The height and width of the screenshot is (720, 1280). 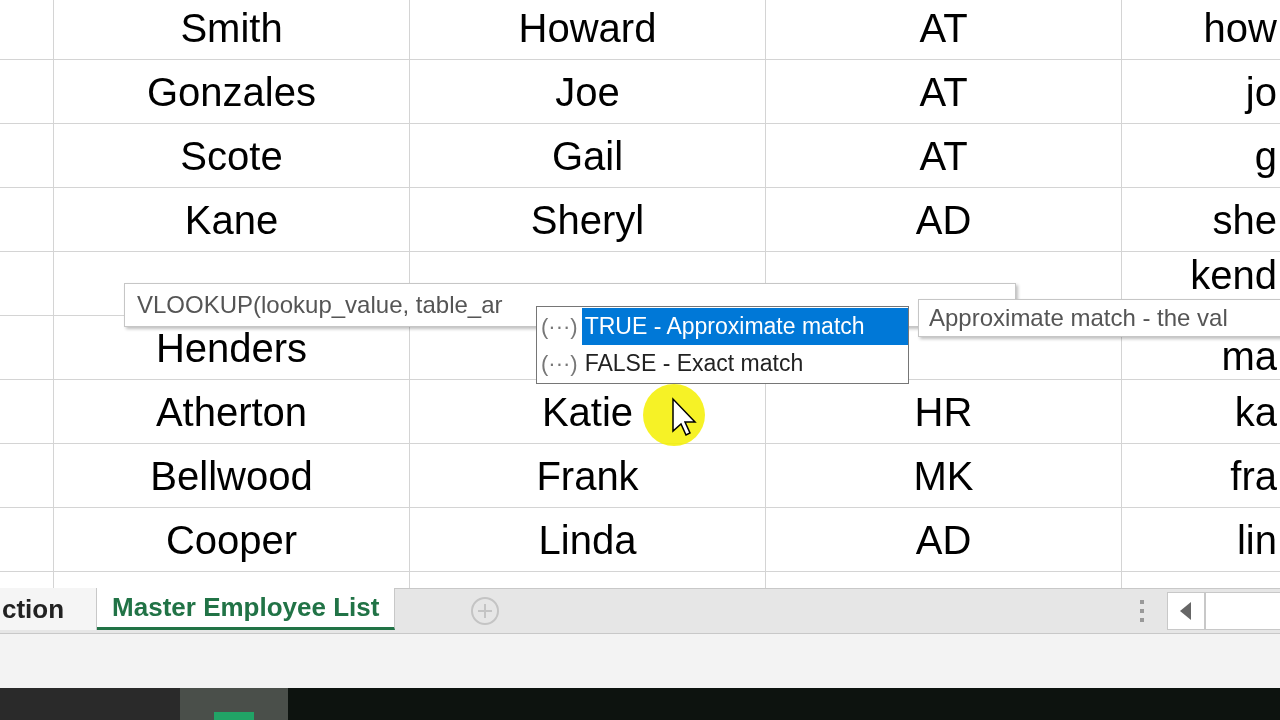 What do you see at coordinates (1233, 275) in the screenshot?
I see `table-cell: kend` at bounding box center [1233, 275].